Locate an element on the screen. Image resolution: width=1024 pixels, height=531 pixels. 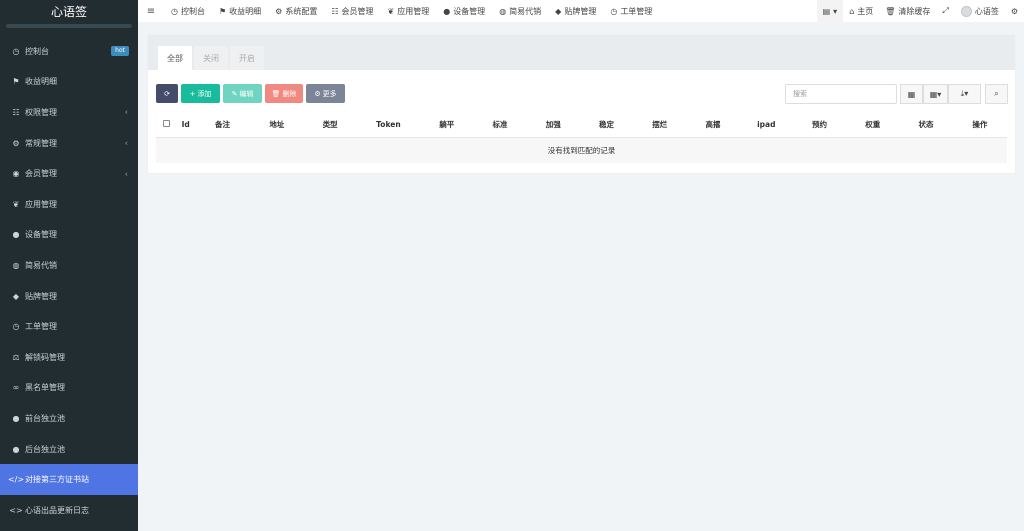
top-nav-label: 系统配置 is located at coordinates (301, 11).